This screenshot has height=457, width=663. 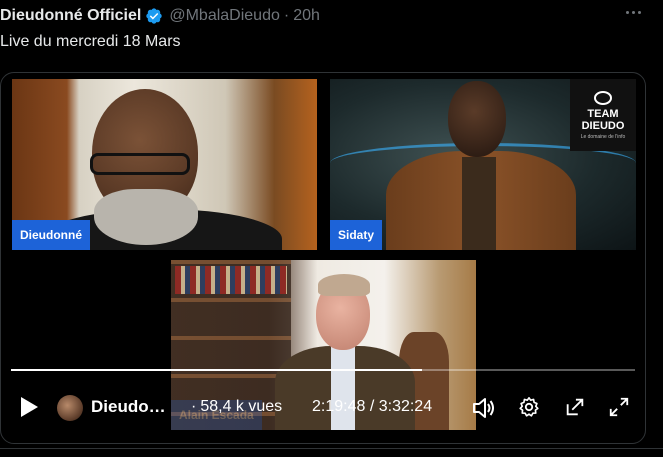 What do you see at coordinates (356, 235) in the screenshot?
I see `participant-name-tag: Sidaty` at bounding box center [356, 235].